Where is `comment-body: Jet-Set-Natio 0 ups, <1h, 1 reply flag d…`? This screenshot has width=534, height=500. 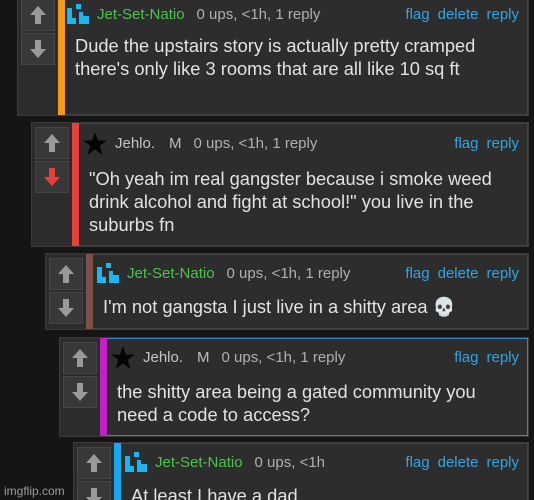
comment-body: Jet-Set-Natio 0 ups, <1h, 1 reply flag d… is located at coordinates (310, 291).